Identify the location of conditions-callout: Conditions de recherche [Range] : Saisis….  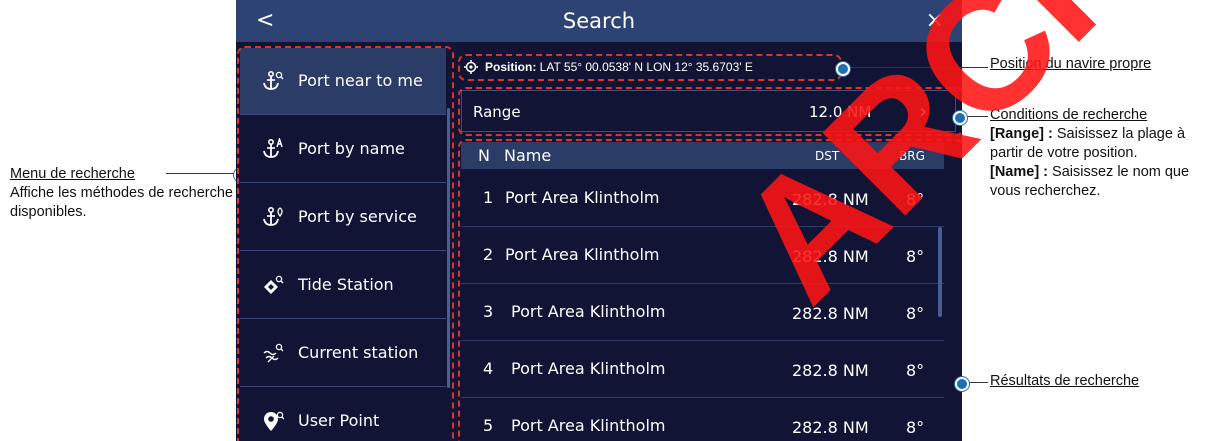
(1097, 153).